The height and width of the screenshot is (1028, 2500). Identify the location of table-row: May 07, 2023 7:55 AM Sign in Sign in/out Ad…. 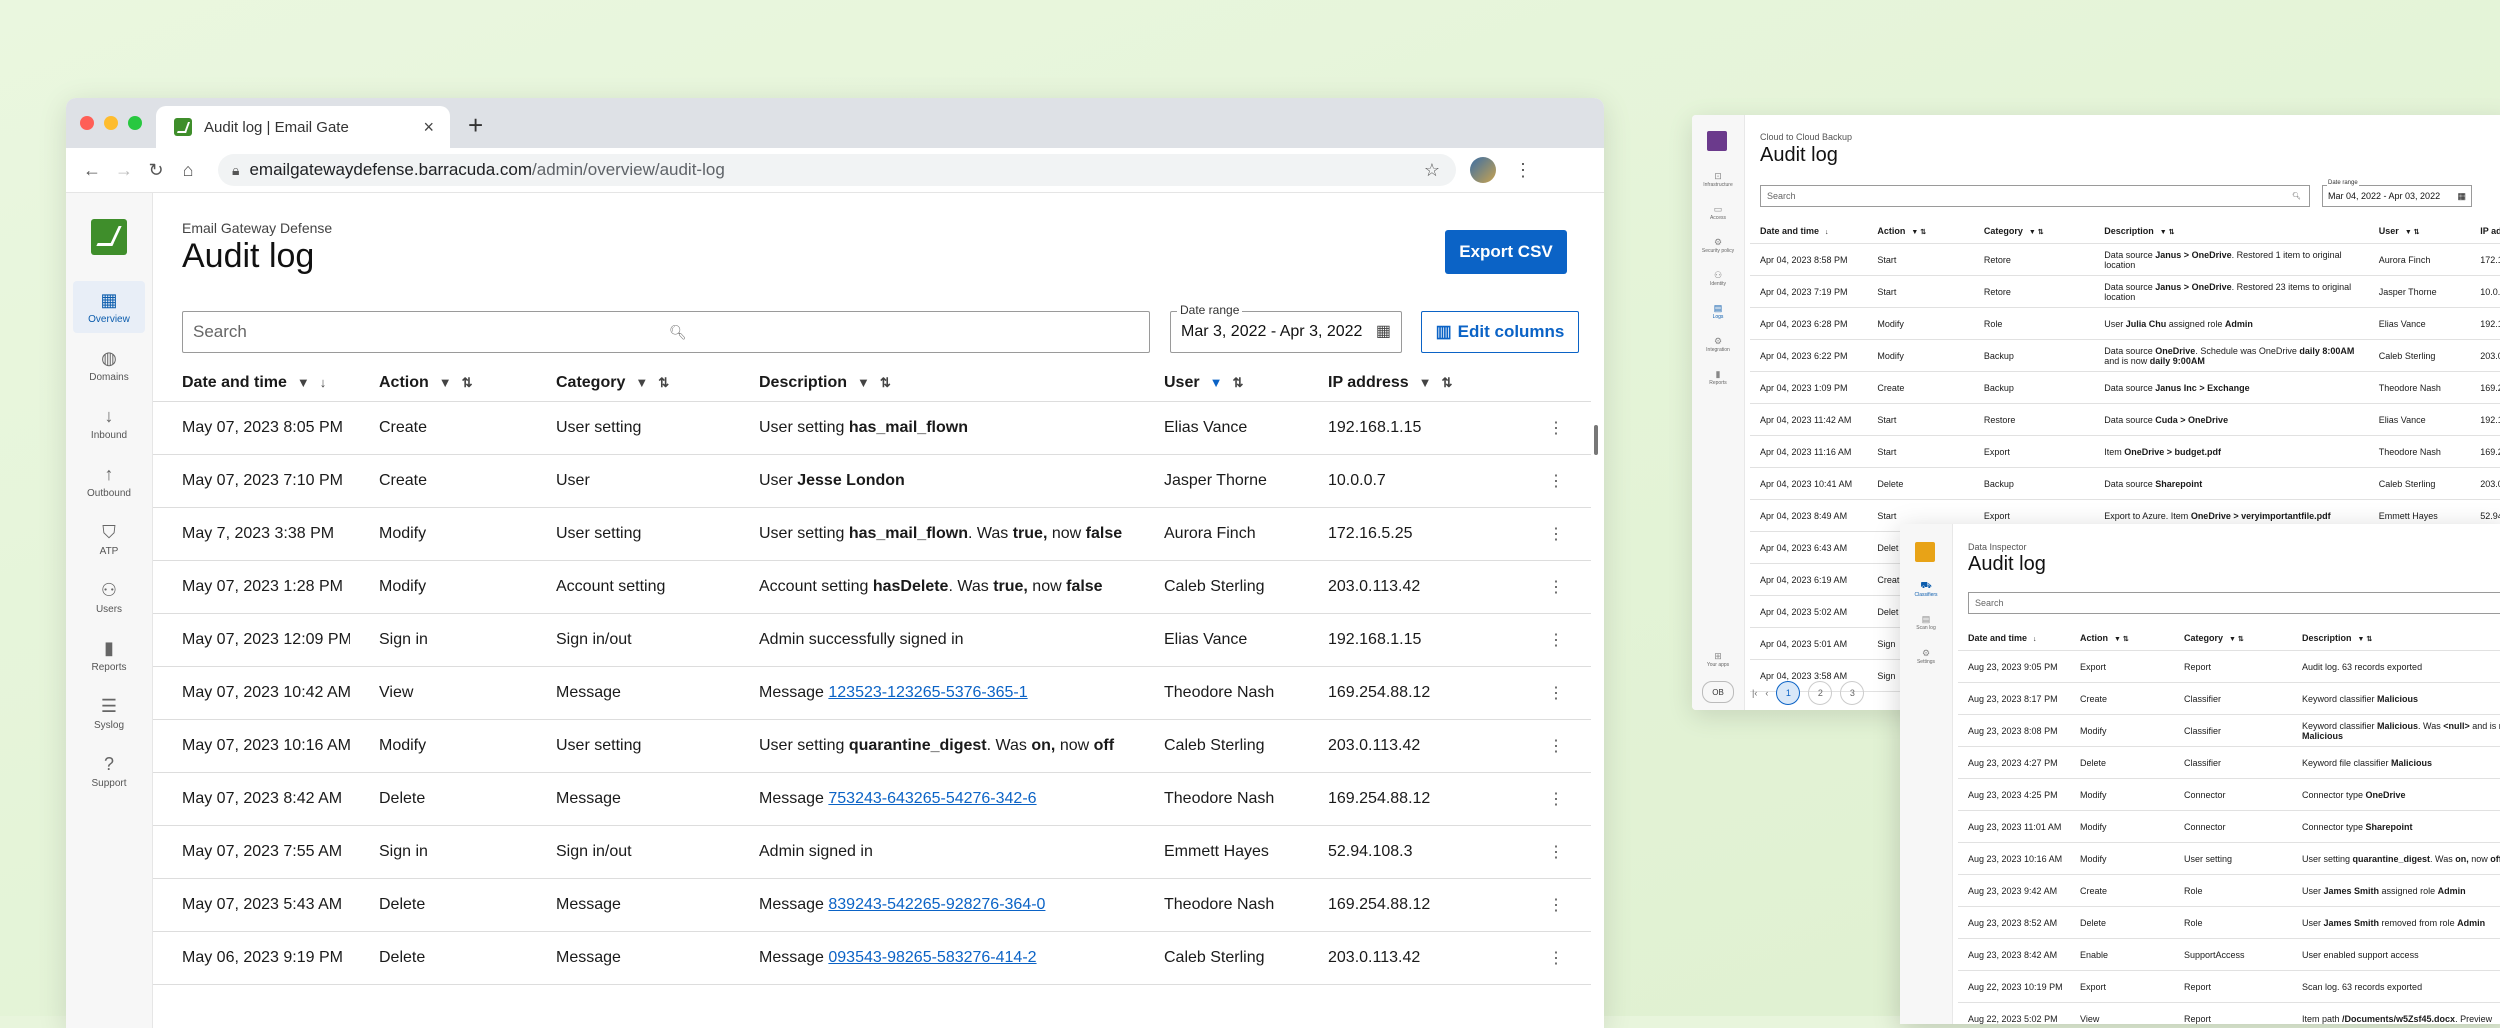
(872, 852).